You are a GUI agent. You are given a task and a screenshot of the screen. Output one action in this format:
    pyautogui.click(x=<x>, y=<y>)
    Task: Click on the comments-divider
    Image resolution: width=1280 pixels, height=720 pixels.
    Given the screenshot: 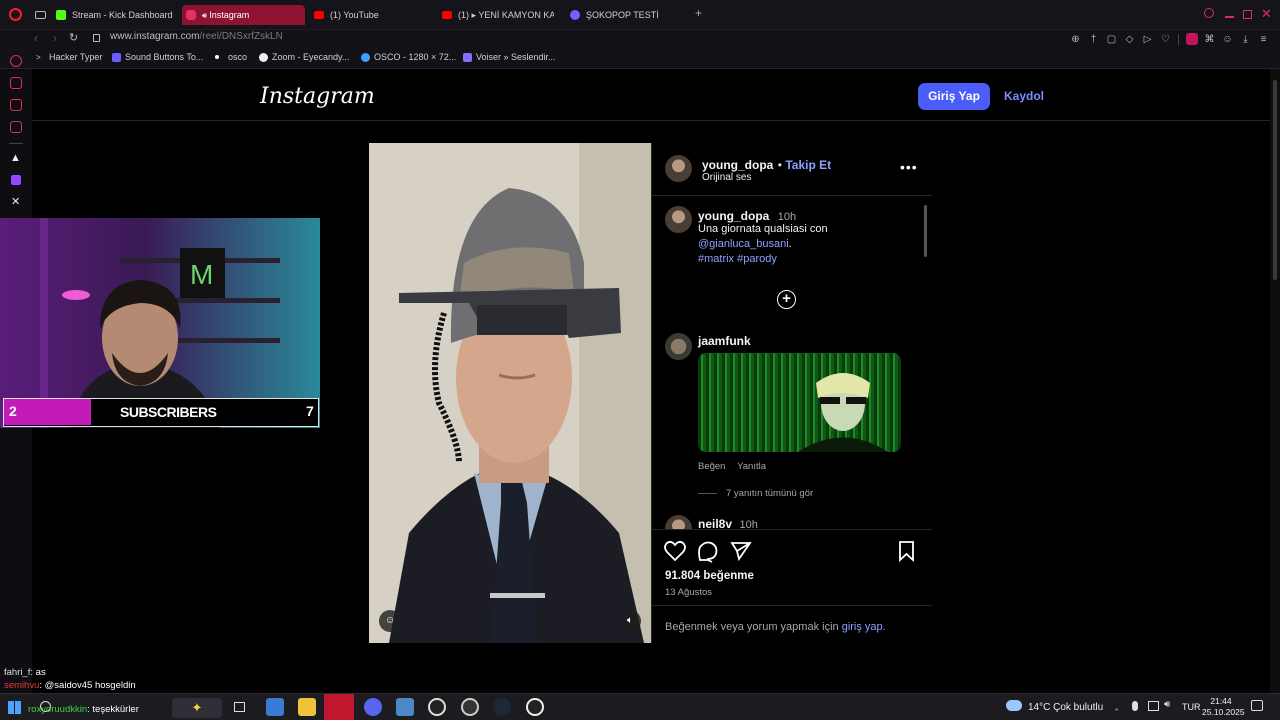 What is the action you would take?
    pyautogui.click(x=792, y=529)
    